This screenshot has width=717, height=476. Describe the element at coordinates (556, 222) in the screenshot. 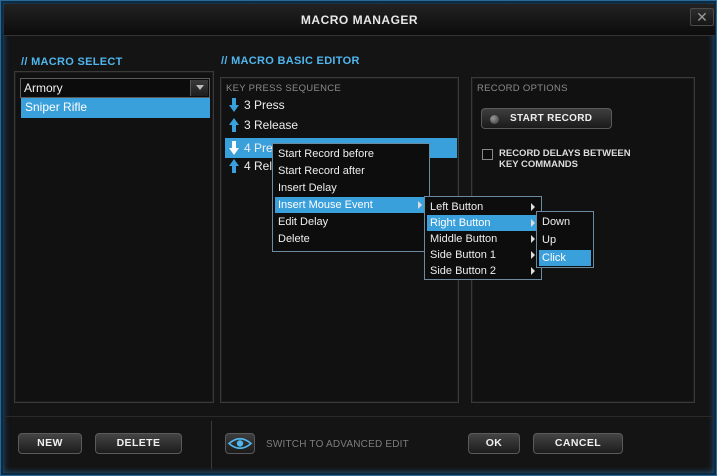

I see `mouse-action-item-label: Down` at that location.